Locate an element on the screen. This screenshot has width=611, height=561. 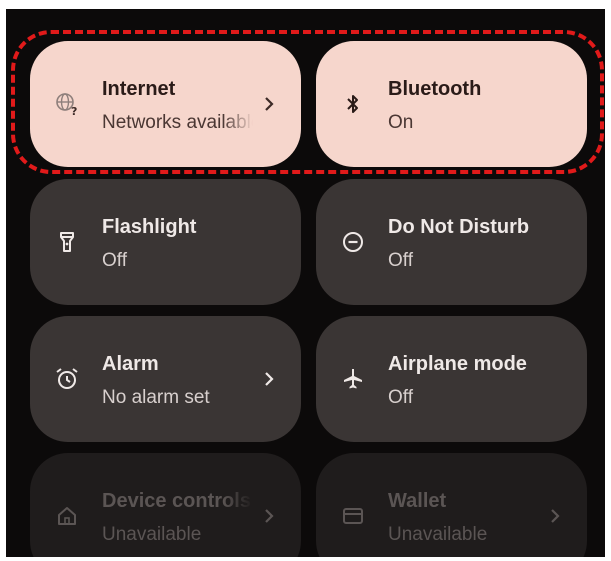
tile-device-controls: Device controls Unavailable is located at coordinates (165, 505).